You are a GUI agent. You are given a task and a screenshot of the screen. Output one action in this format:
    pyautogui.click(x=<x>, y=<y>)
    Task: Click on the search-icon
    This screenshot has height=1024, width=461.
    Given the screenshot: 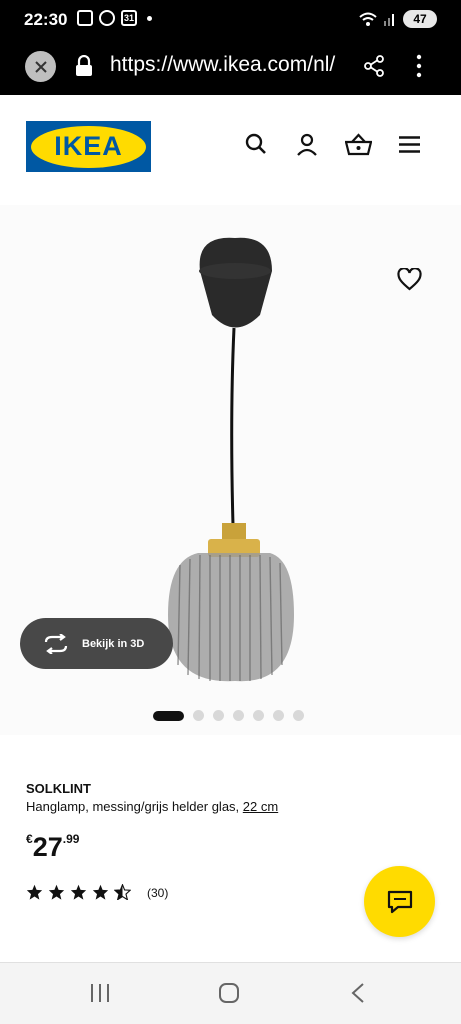 What is the action you would take?
    pyautogui.click(x=256, y=144)
    